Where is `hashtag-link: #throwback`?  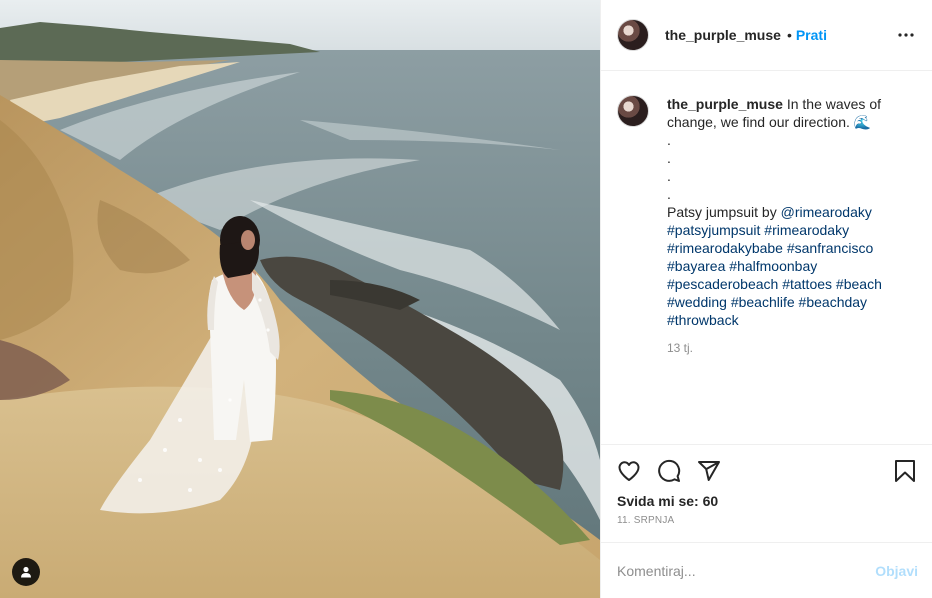
hashtag-link: #throwback is located at coordinates (703, 320).